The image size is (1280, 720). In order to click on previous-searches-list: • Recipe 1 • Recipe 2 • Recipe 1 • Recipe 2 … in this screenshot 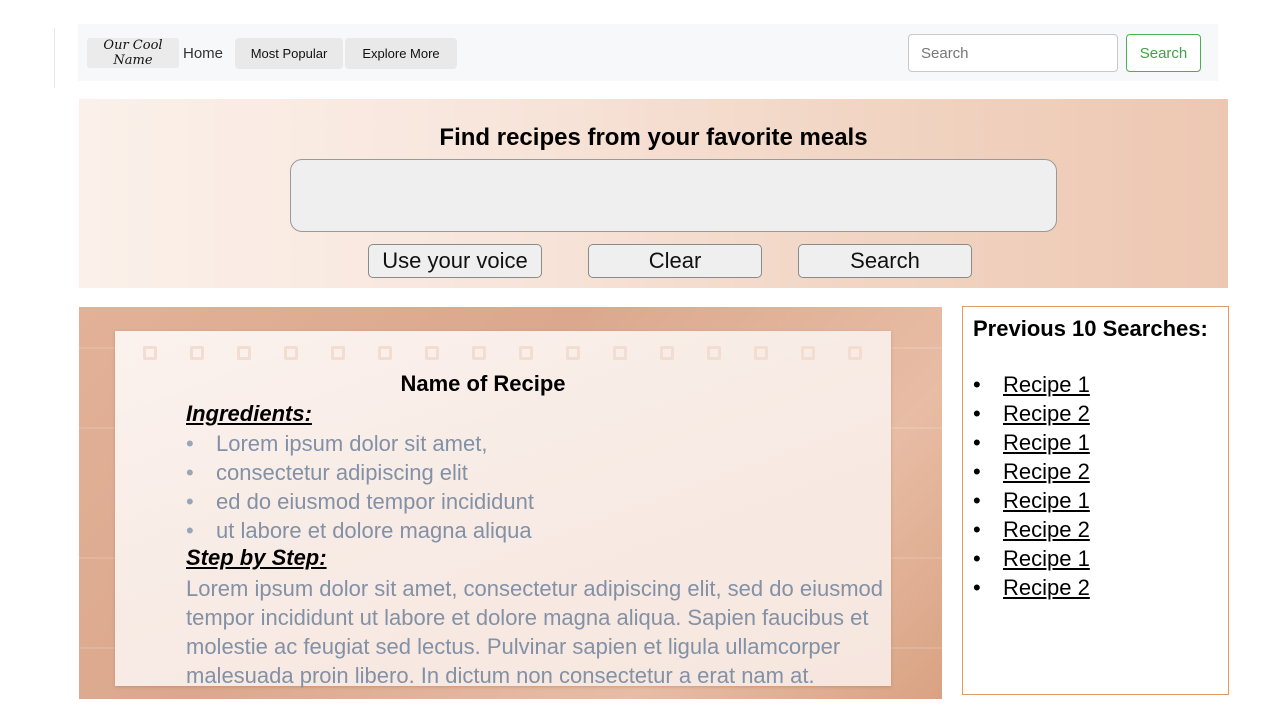, I will do `click(1031, 486)`.